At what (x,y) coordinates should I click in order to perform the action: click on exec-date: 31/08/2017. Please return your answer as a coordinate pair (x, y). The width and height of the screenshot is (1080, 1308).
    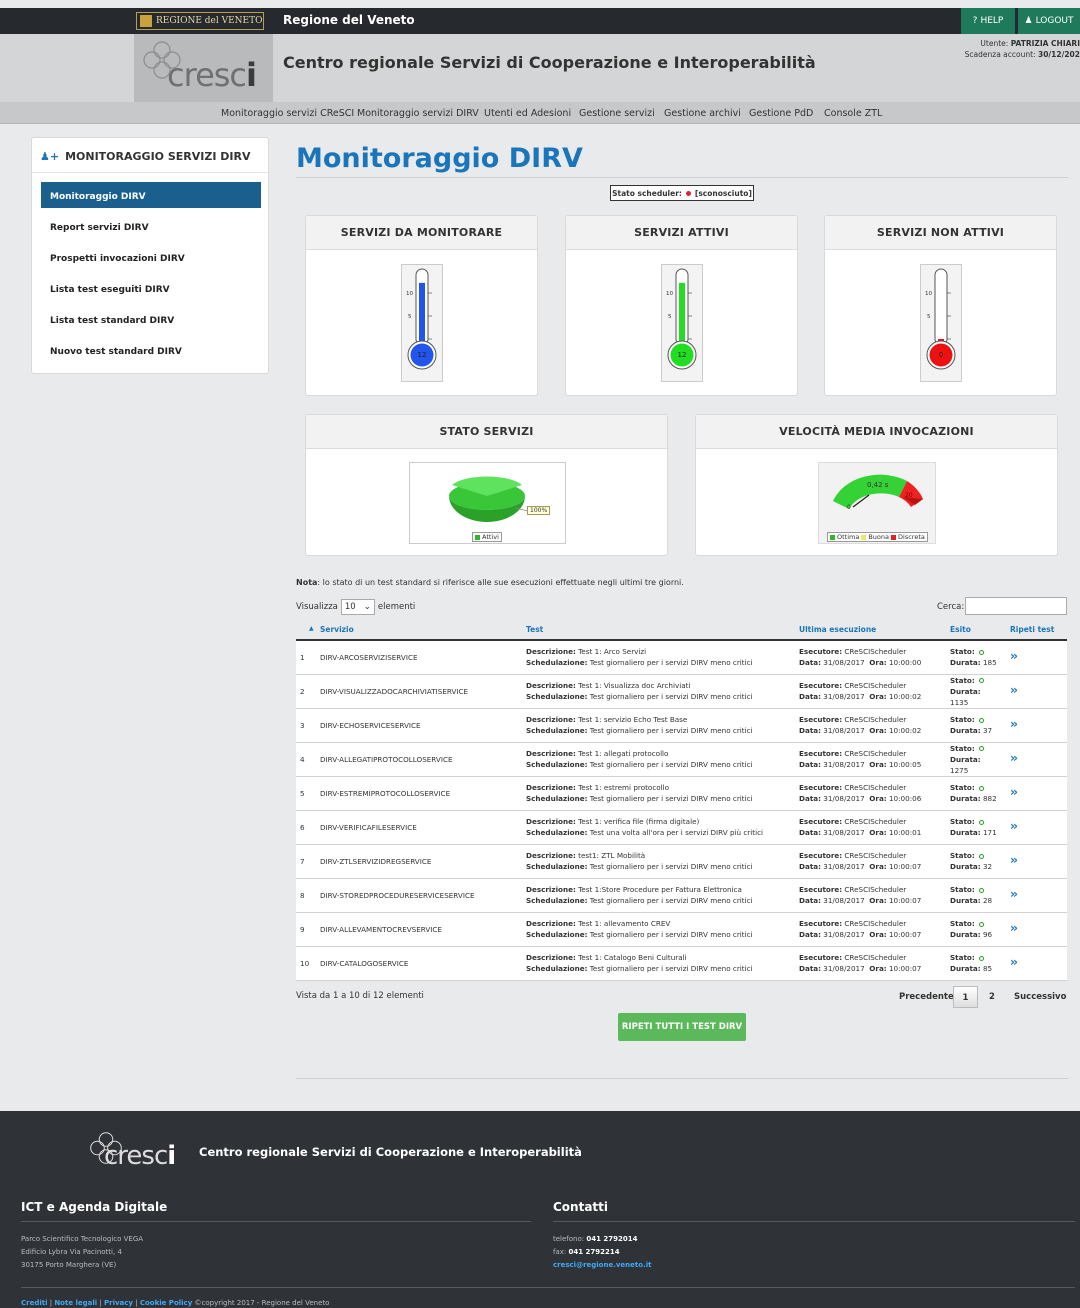
    Looking at the image, I should click on (844, 696).